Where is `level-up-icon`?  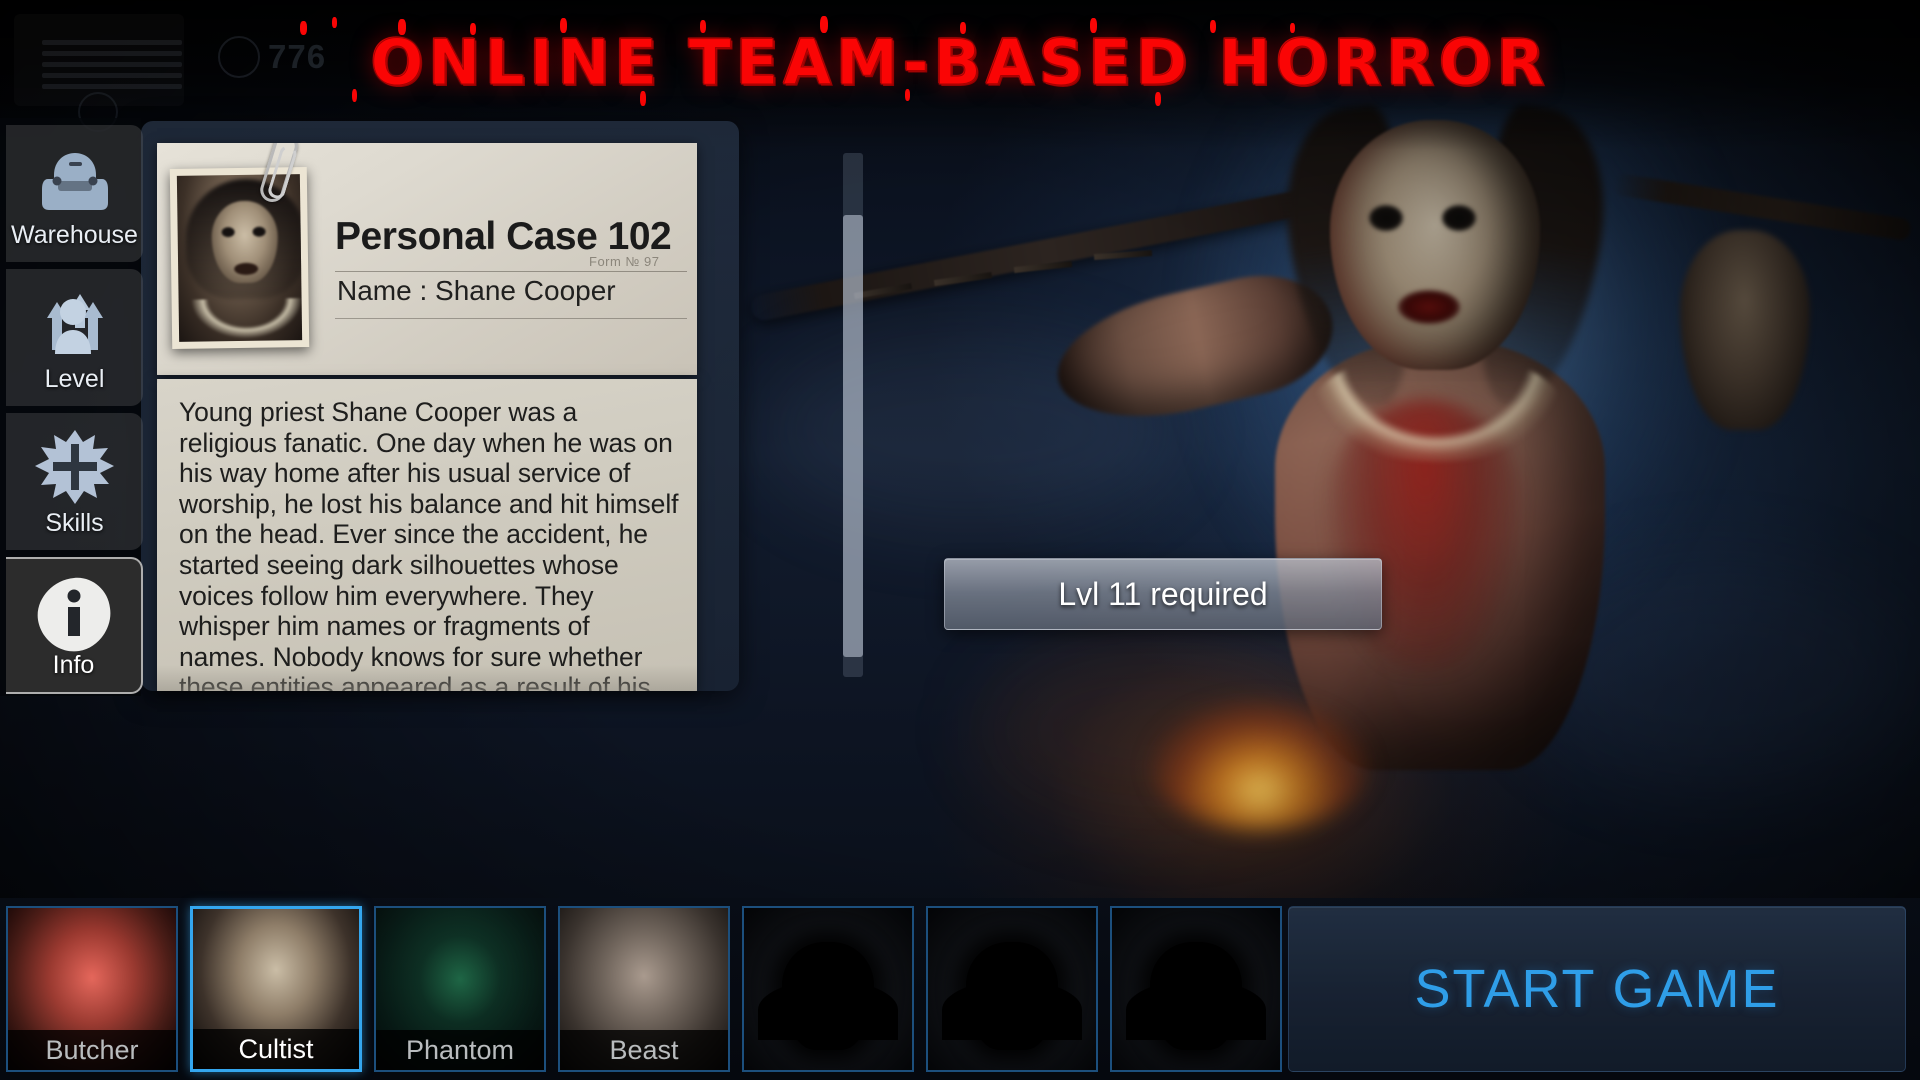 level-up-icon is located at coordinates (74, 324).